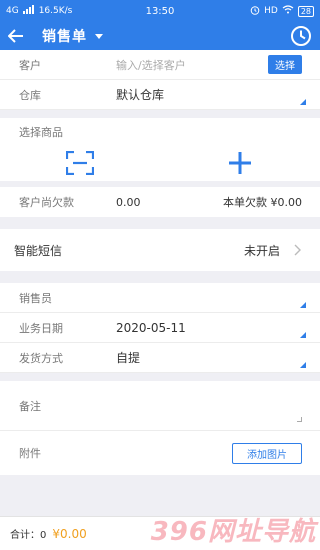 The width and height of the screenshot is (320, 550). What do you see at coordinates (30, 65) in the screenshot?
I see `customer-label: 客户` at bounding box center [30, 65].